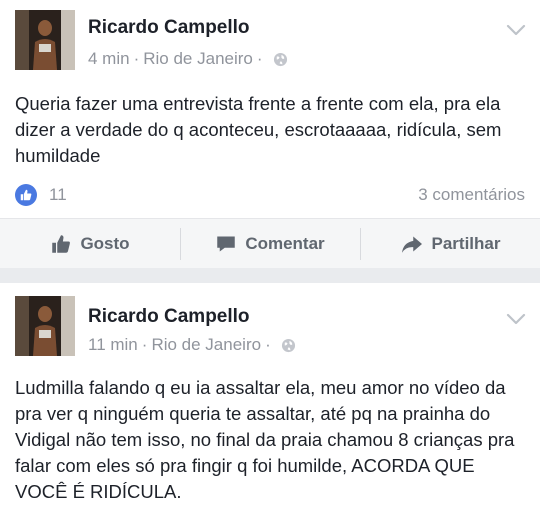  Describe the element at coordinates (285, 243) in the screenshot. I see `comment-button-label: Comentar` at that location.